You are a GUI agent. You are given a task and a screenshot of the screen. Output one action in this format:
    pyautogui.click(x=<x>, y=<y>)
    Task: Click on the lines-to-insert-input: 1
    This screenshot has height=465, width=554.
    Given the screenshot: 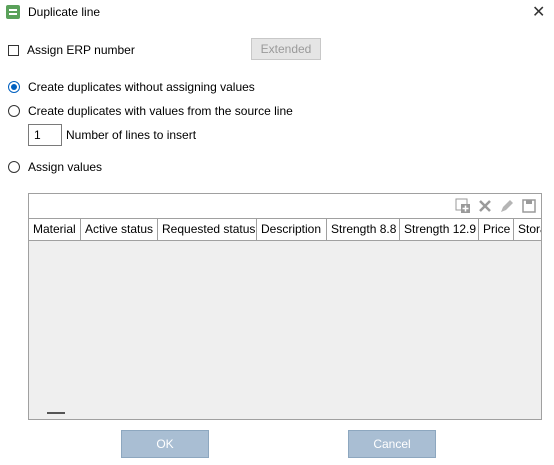 What is the action you would take?
    pyautogui.click(x=45, y=135)
    